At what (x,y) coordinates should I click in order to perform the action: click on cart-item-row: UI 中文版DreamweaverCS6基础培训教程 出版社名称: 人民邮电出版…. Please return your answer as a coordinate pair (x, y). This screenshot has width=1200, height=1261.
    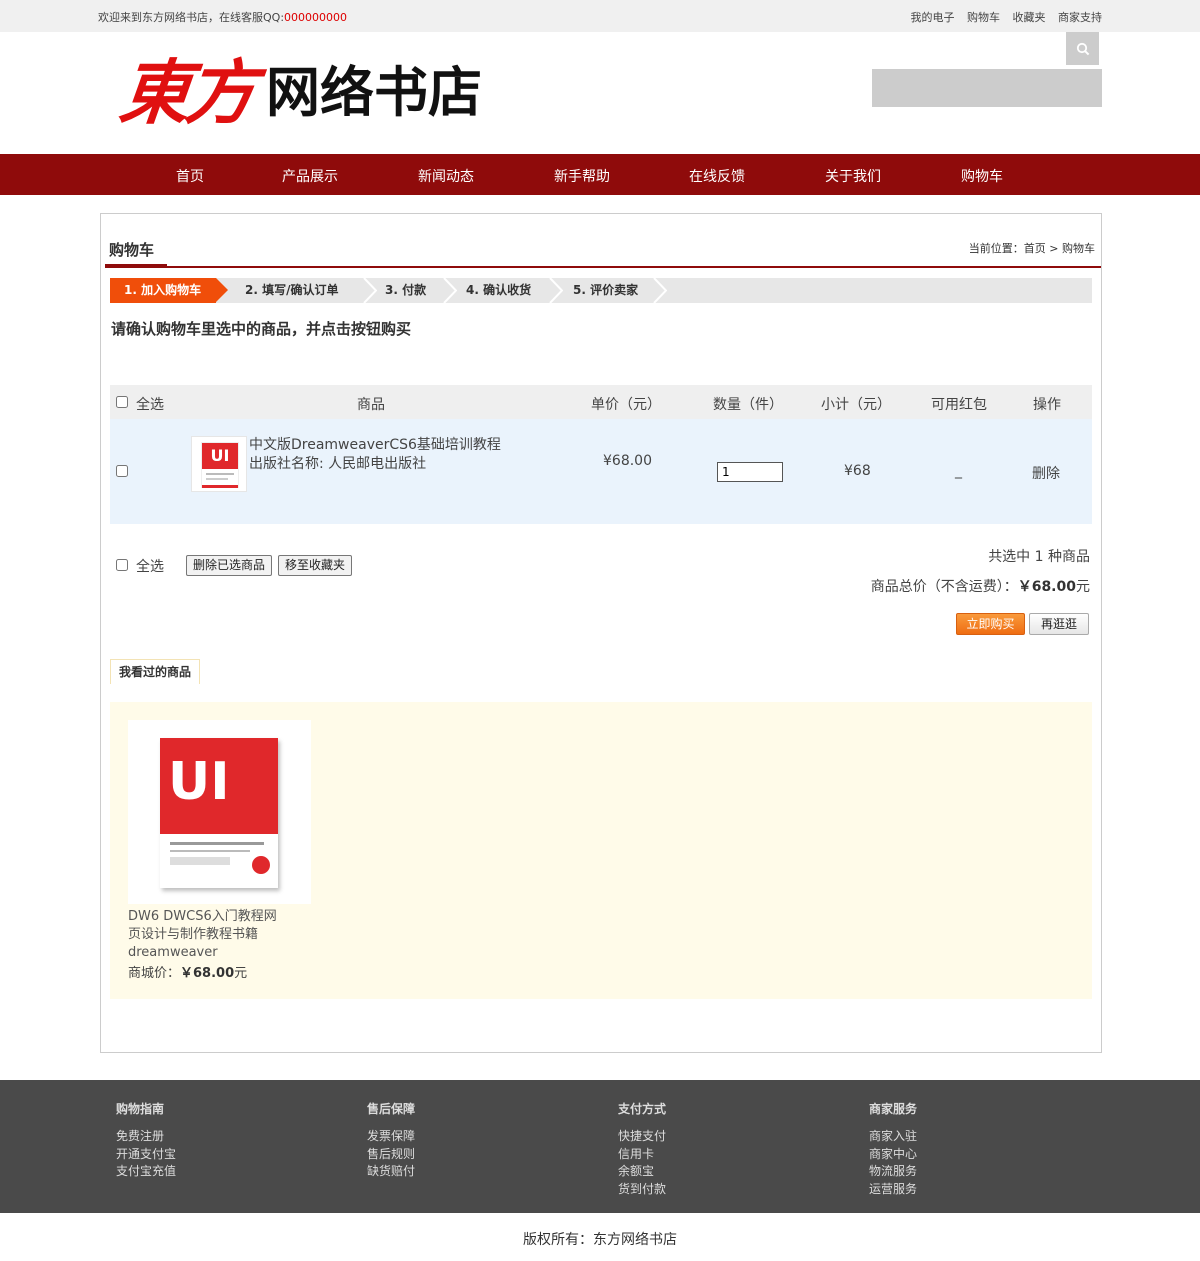
    Looking at the image, I should click on (601, 471).